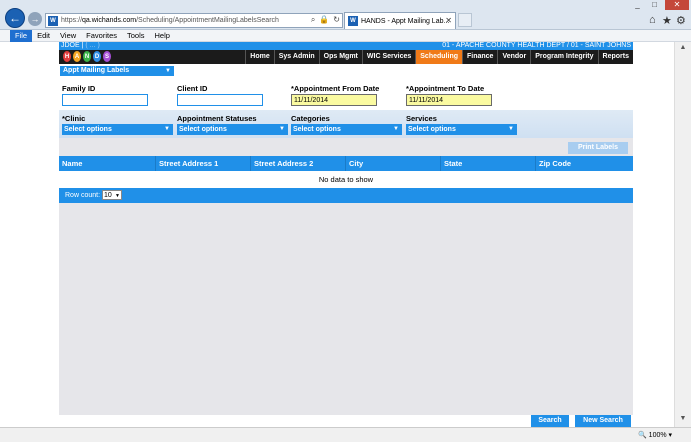  I want to click on home-icon: ⌂, so click(652, 20).